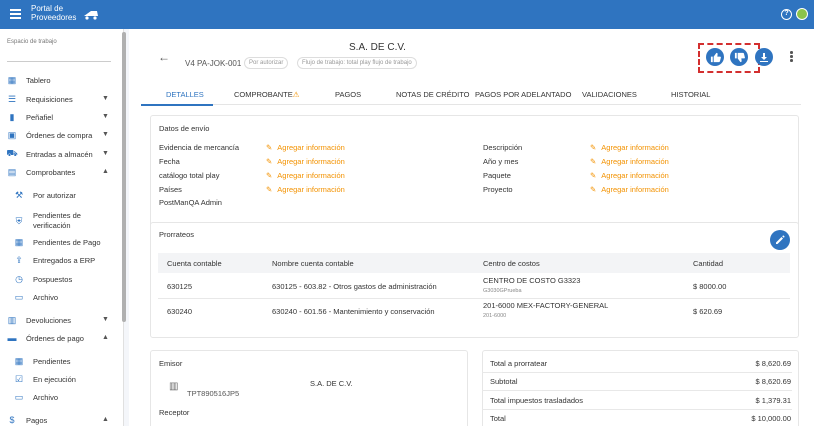 Image resolution: width=814 pixels, height=426 pixels. What do you see at coordinates (61, 320) in the screenshot?
I see `sidebar-item-devoluciones: ▥ Devoluciones ▼` at bounding box center [61, 320].